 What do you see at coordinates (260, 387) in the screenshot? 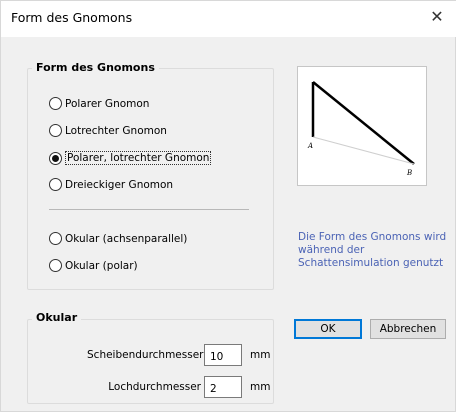
I see `hole-diameter-unit: mm` at bounding box center [260, 387].